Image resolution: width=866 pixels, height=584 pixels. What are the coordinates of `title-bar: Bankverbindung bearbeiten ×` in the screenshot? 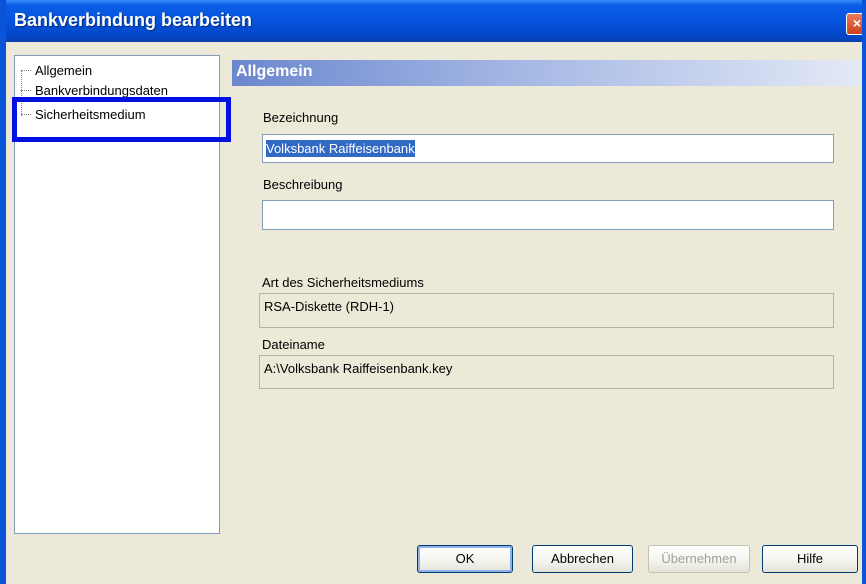 It's located at (434, 21).